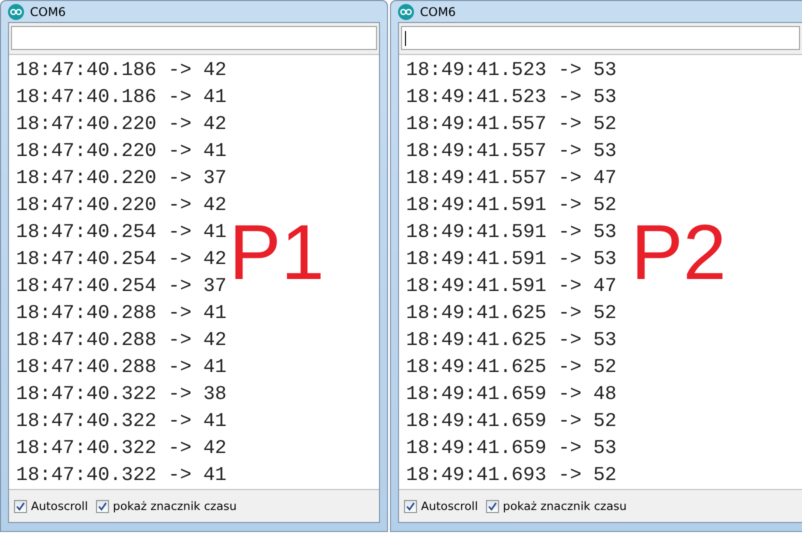 Image resolution: width=802 pixels, height=538 pixels. Describe the element at coordinates (121, 394) in the screenshot. I see `output-line: 18:47:40.322 -> 38` at that location.